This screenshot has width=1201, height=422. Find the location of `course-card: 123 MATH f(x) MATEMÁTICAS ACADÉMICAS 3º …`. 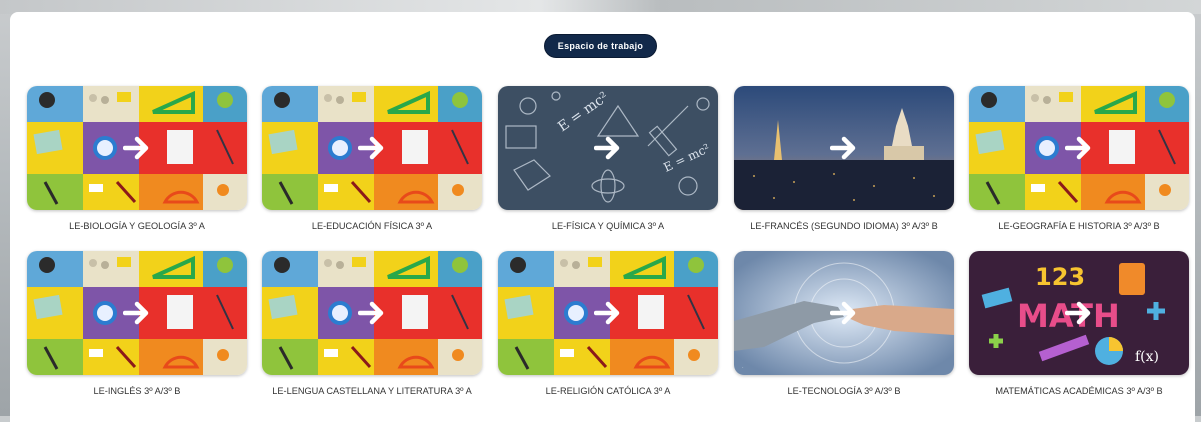

course-card: 123 MATH f(x) MATEMÁTICAS ACADÉMICAS 3º … is located at coordinates (1079, 324).